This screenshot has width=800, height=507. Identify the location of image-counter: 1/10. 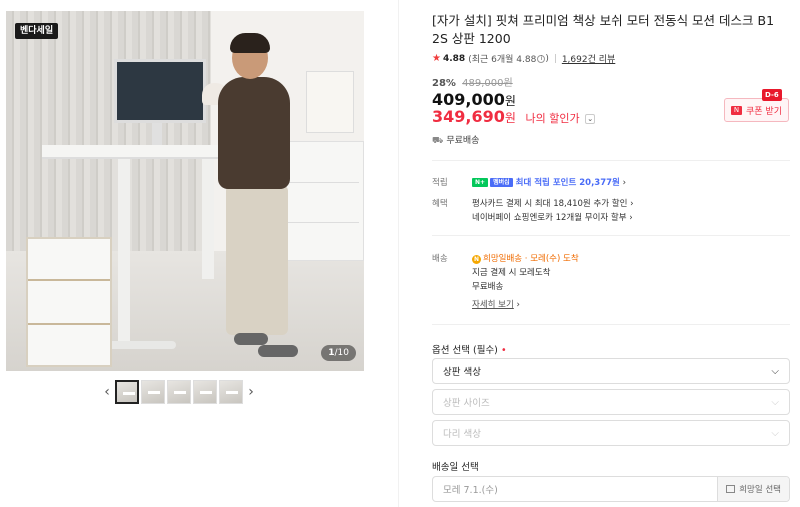
(338, 353).